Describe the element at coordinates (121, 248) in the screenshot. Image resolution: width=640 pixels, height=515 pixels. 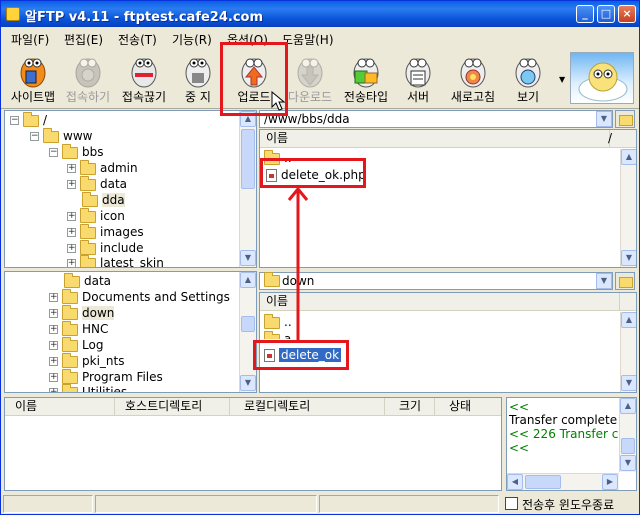
I see `tree-item-include: include` at that location.